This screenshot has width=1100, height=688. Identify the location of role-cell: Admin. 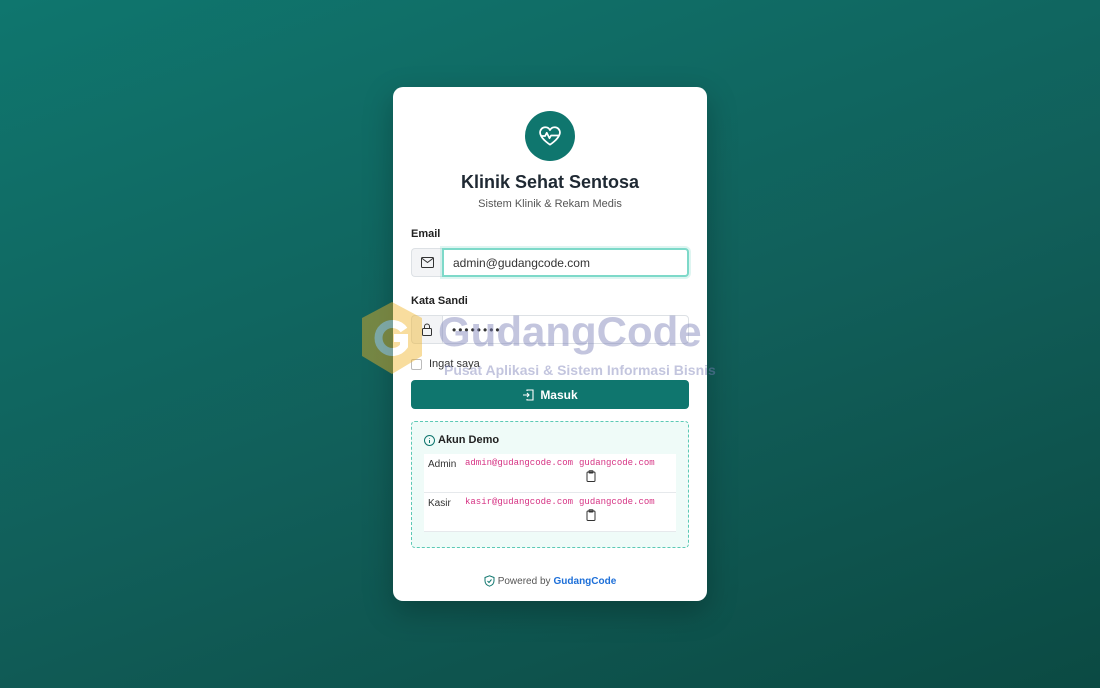
(442, 464).